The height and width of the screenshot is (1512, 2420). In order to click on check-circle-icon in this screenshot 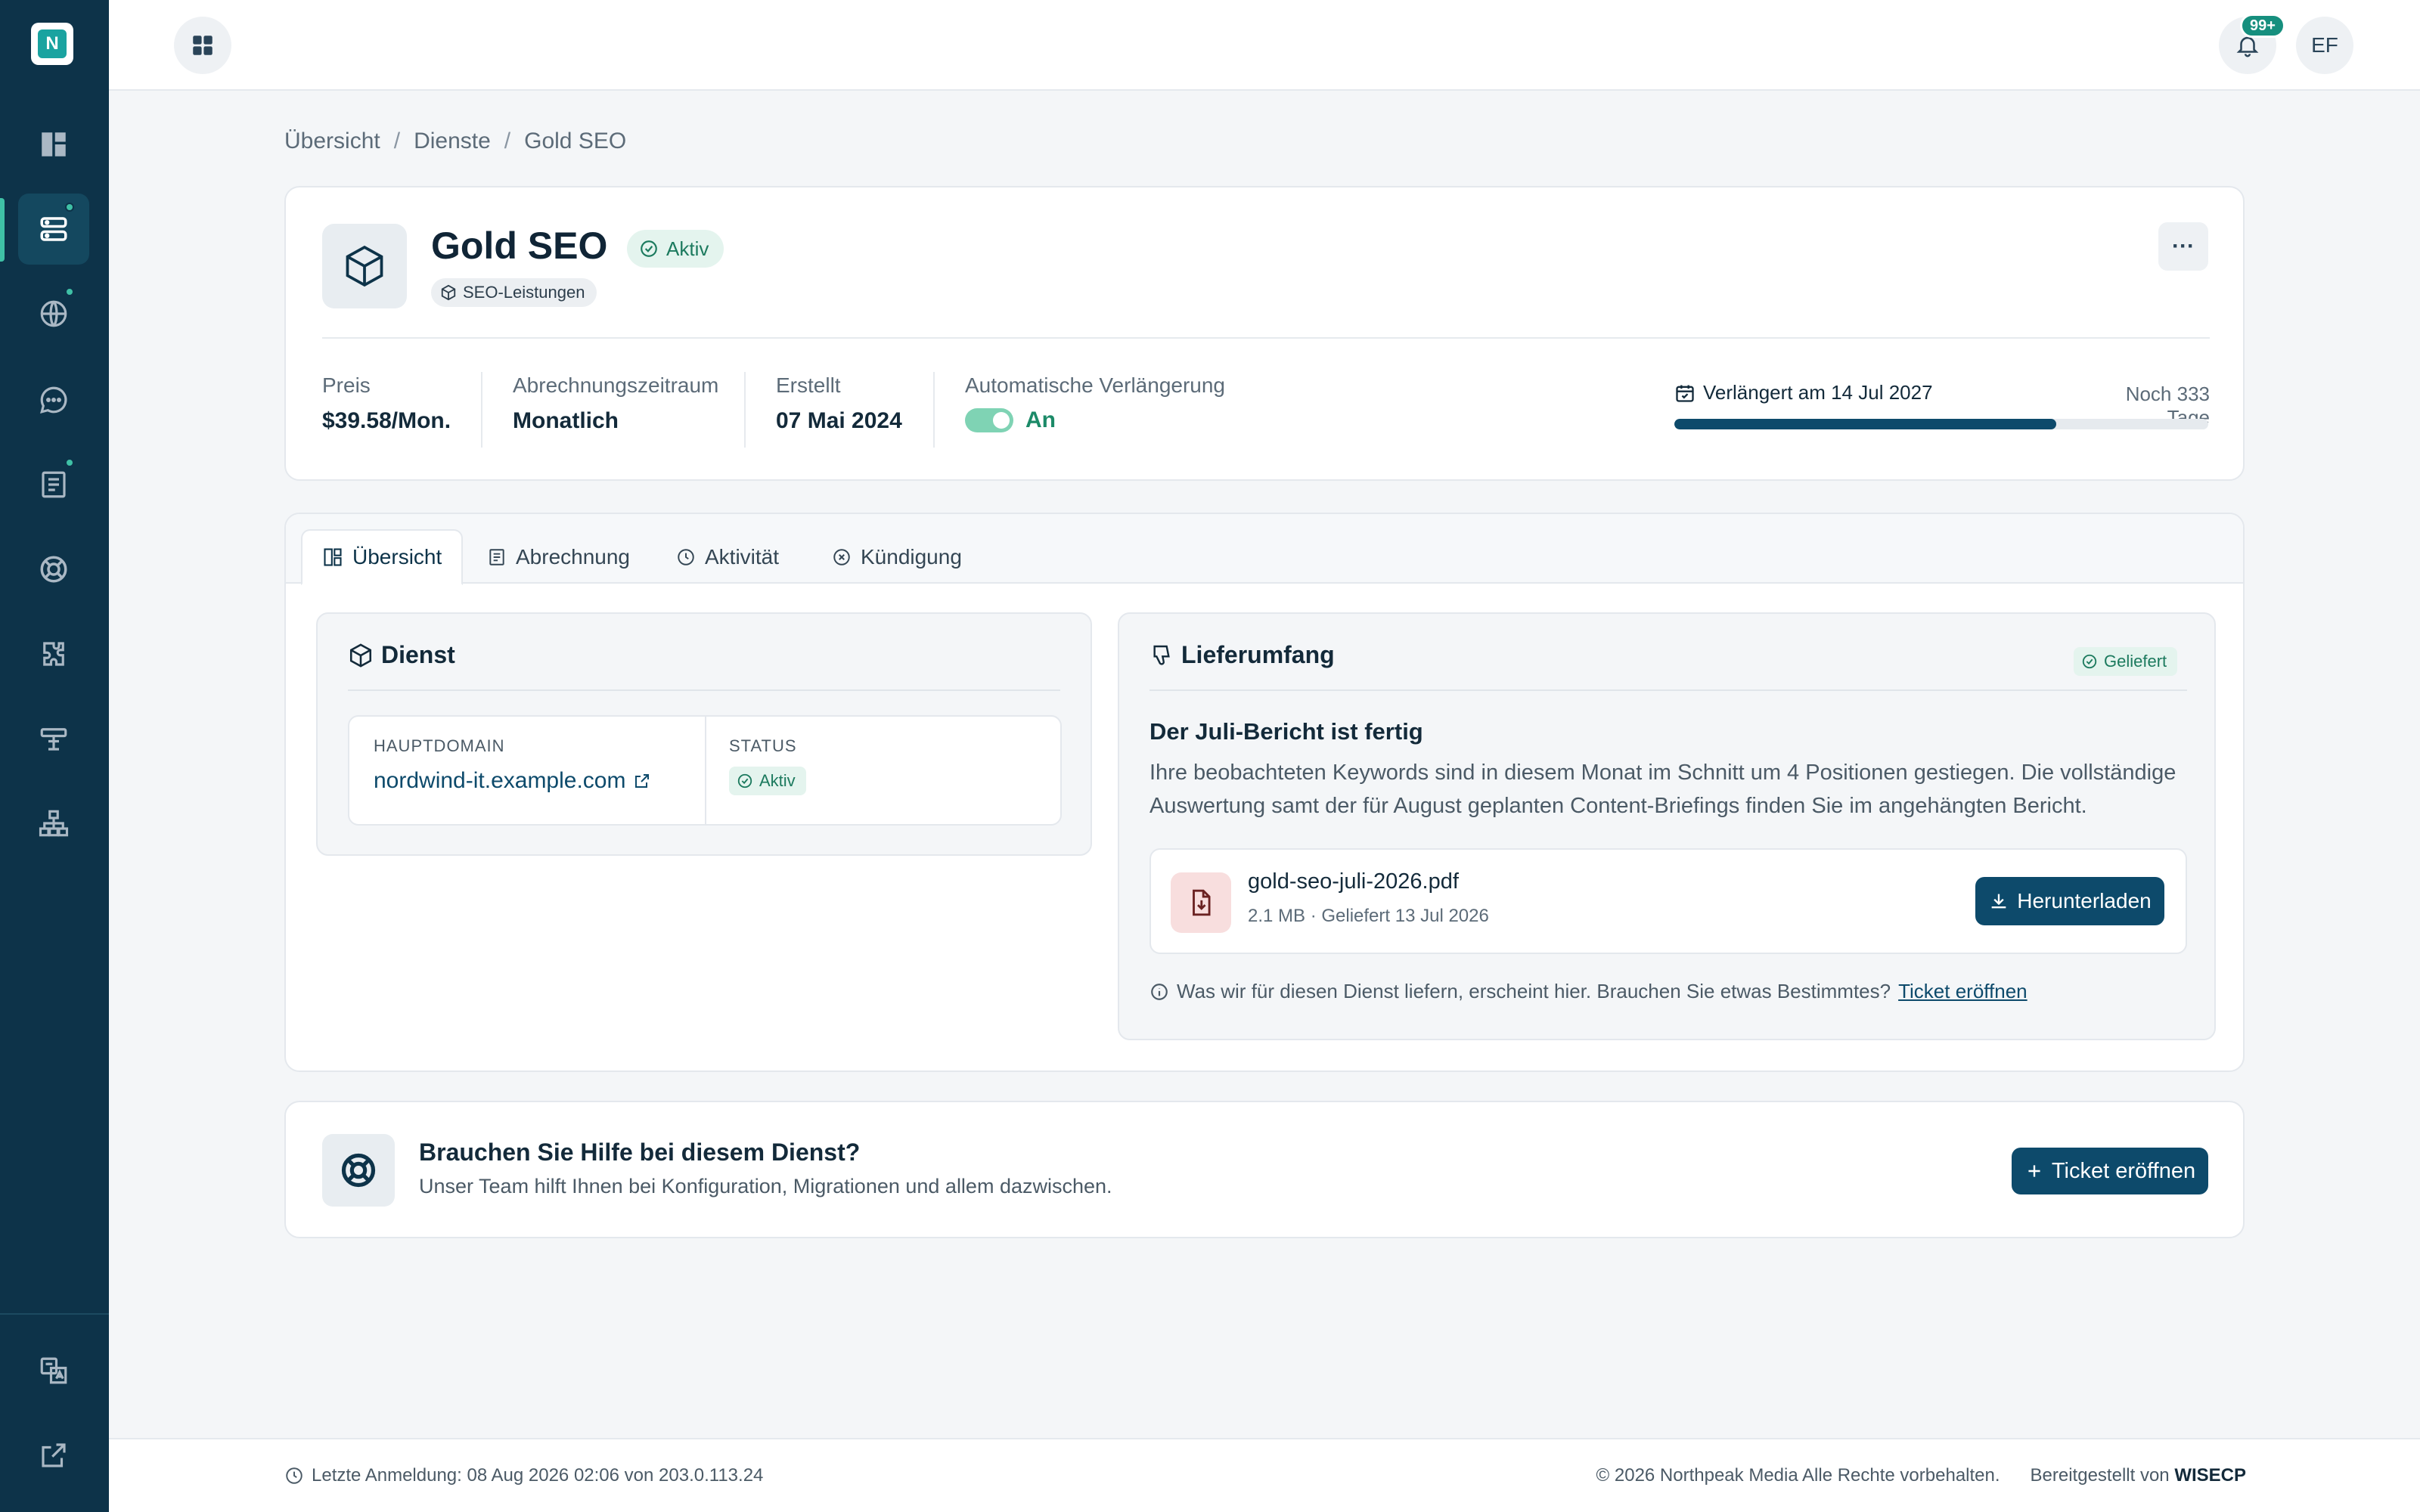, I will do `click(649, 248)`.